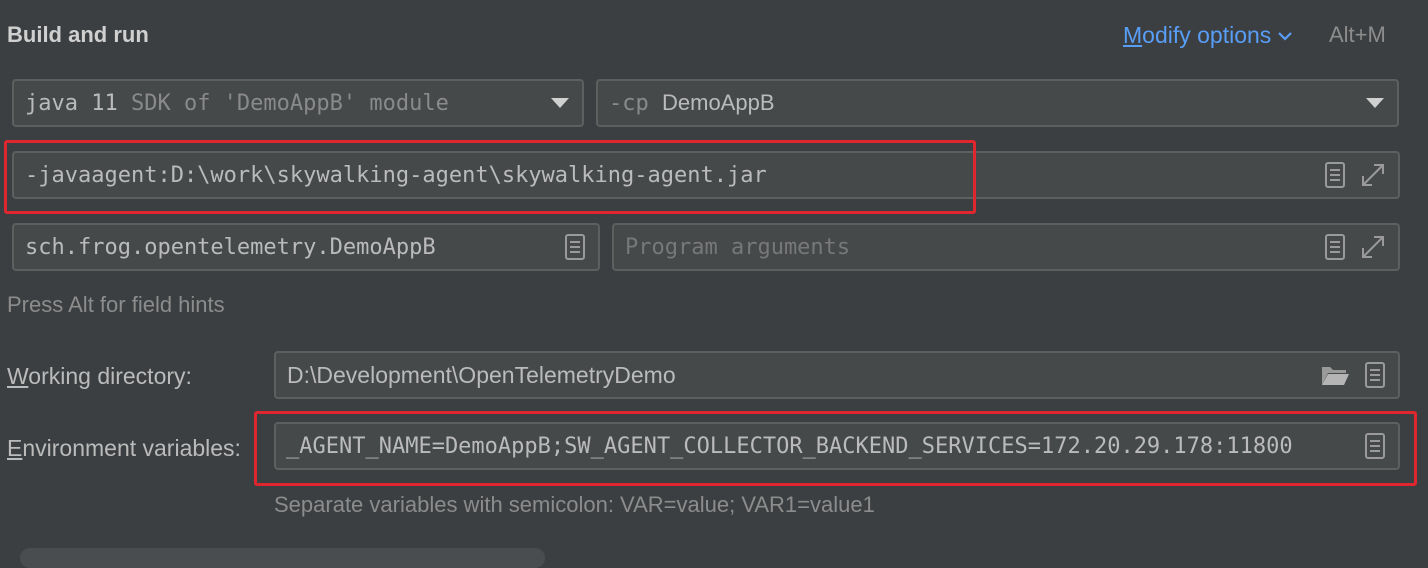 The height and width of the screenshot is (568, 1428). I want to click on jre-version: java 11, so click(71, 103).